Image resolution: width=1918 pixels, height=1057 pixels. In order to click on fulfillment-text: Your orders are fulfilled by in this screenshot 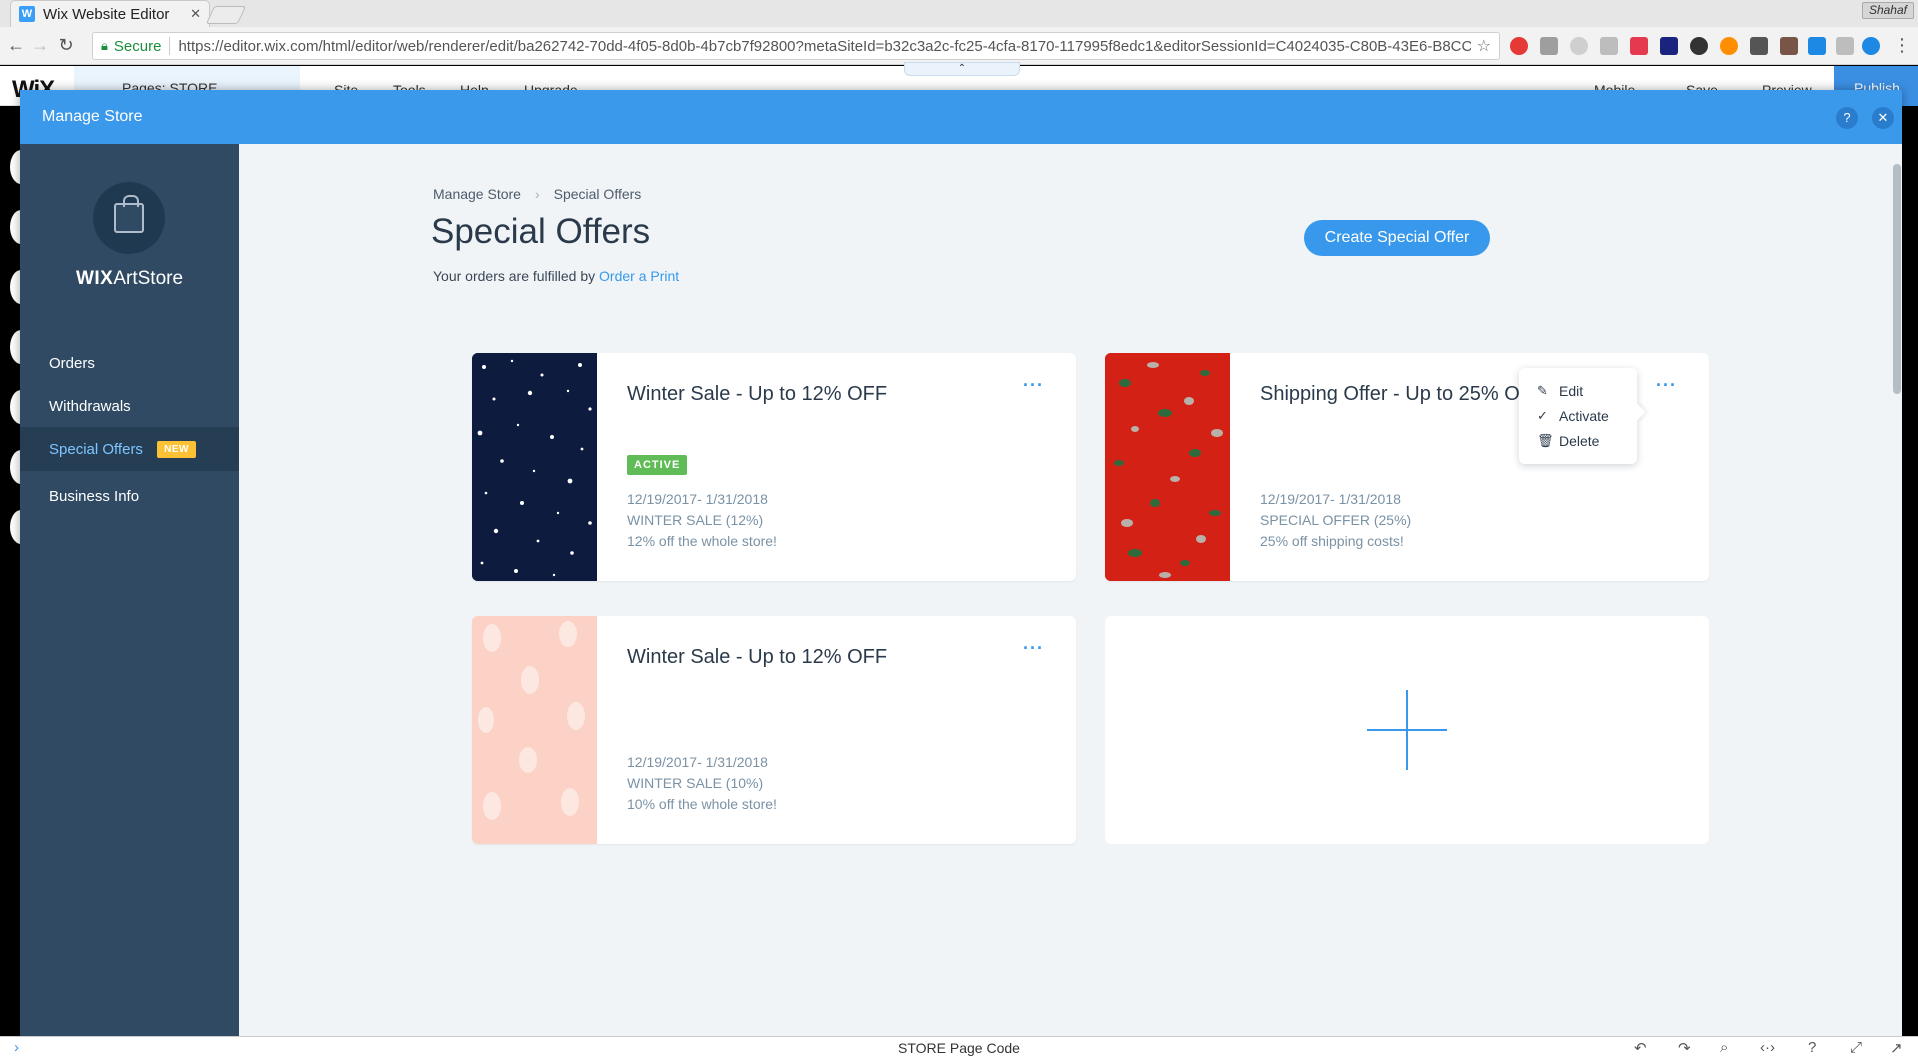, I will do `click(516, 276)`.